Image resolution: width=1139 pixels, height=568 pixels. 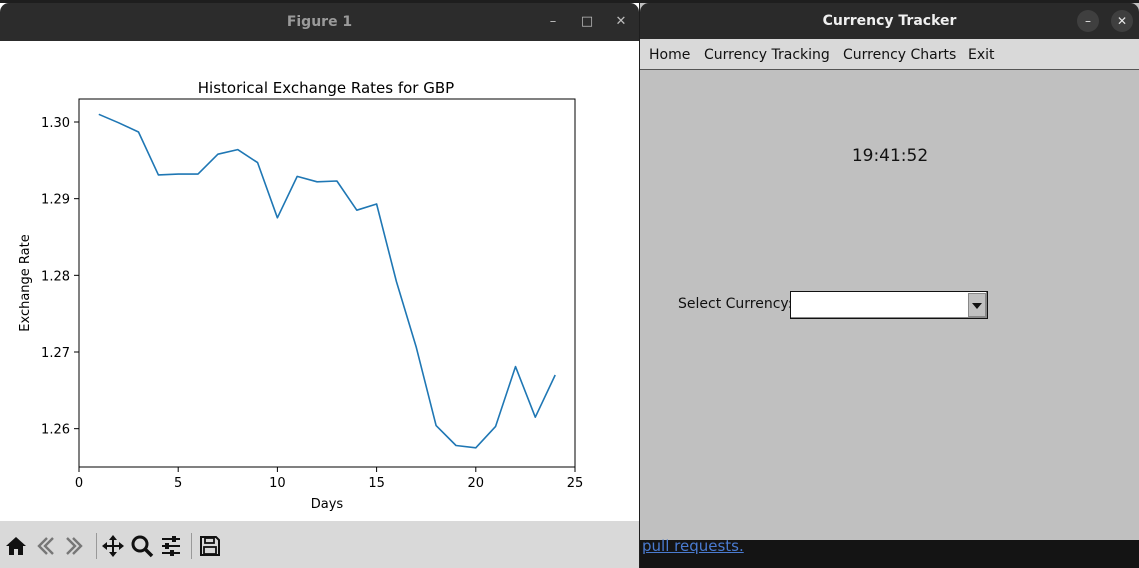 I want to click on x-tick-label: 25, so click(x=575, y=483).